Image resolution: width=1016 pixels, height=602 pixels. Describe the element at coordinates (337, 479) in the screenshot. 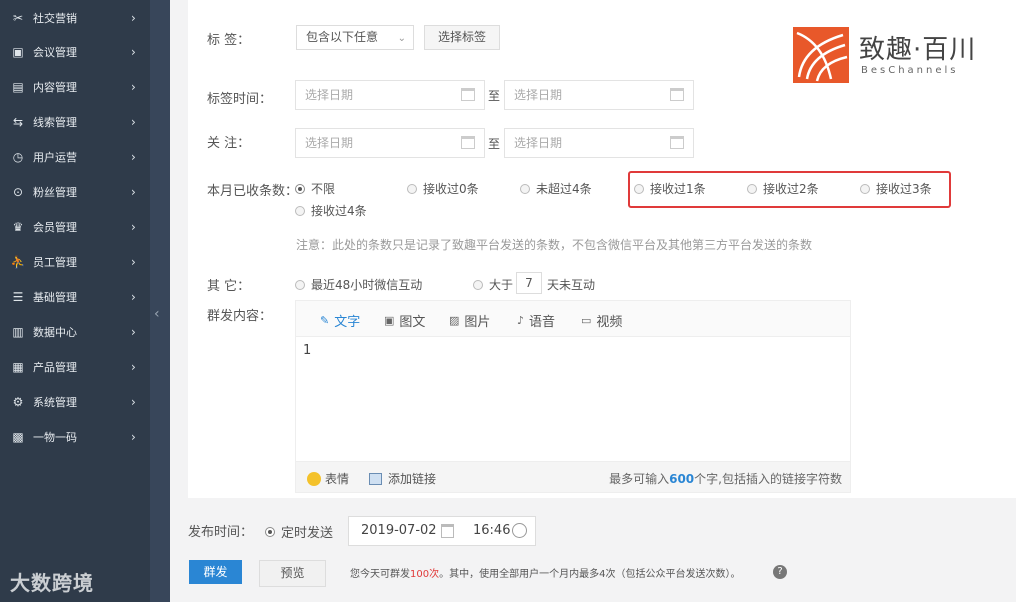

I see `emoji-label: 表情` at that location.